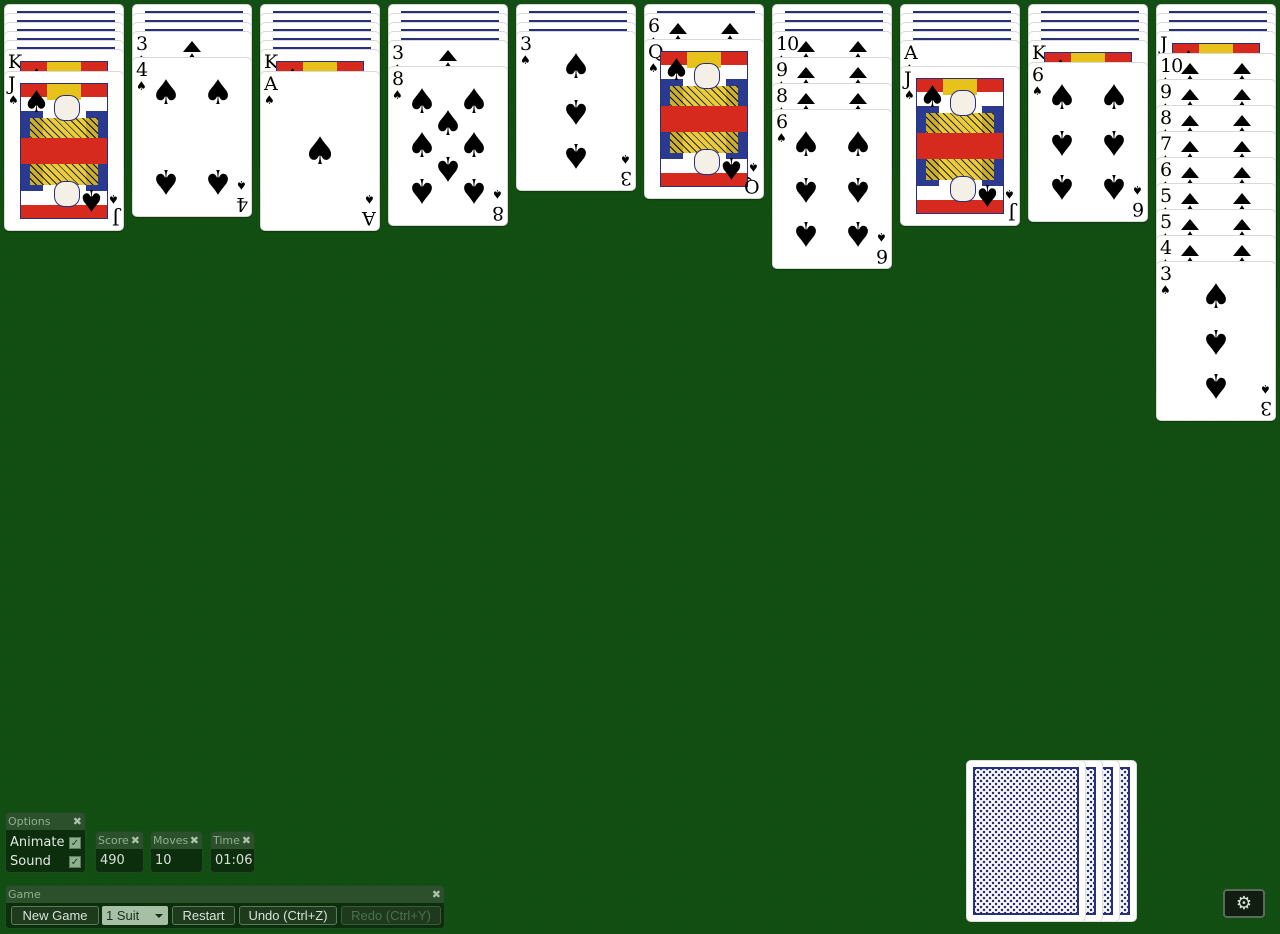  I want to click on game-title-label: Game, so click(24, 894).